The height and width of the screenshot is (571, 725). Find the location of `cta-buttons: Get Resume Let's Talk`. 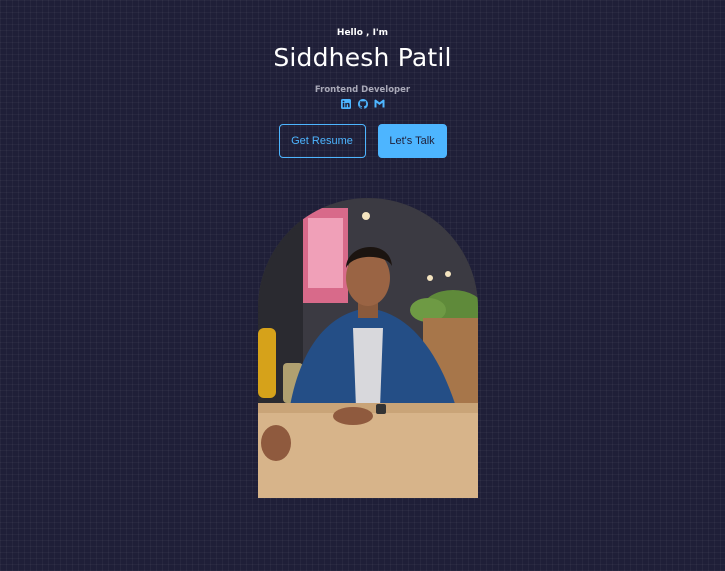

cta-buttons: Get Resume Let's Talk is located at coordinates (362, 141).